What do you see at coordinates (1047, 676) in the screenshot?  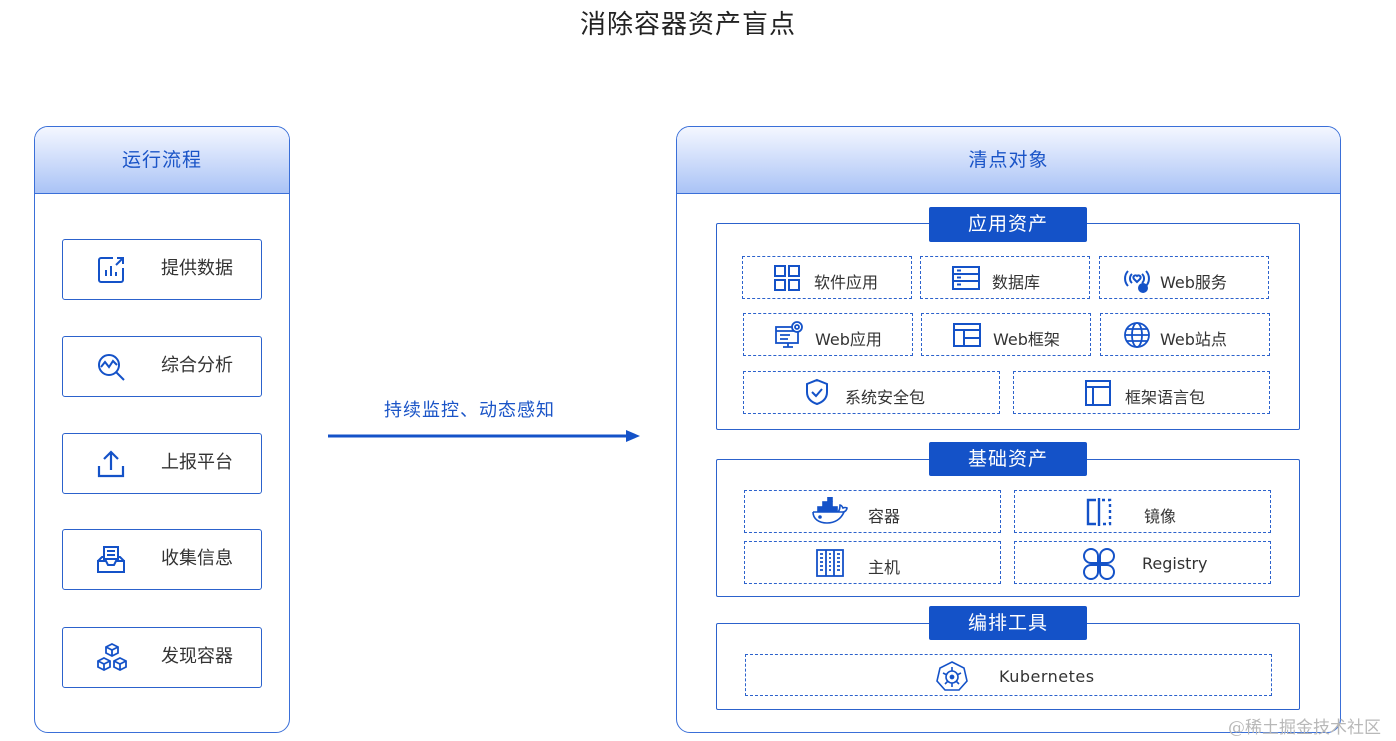 I see `asset-label: Kubernetes` at bounding box center [1047, 676].